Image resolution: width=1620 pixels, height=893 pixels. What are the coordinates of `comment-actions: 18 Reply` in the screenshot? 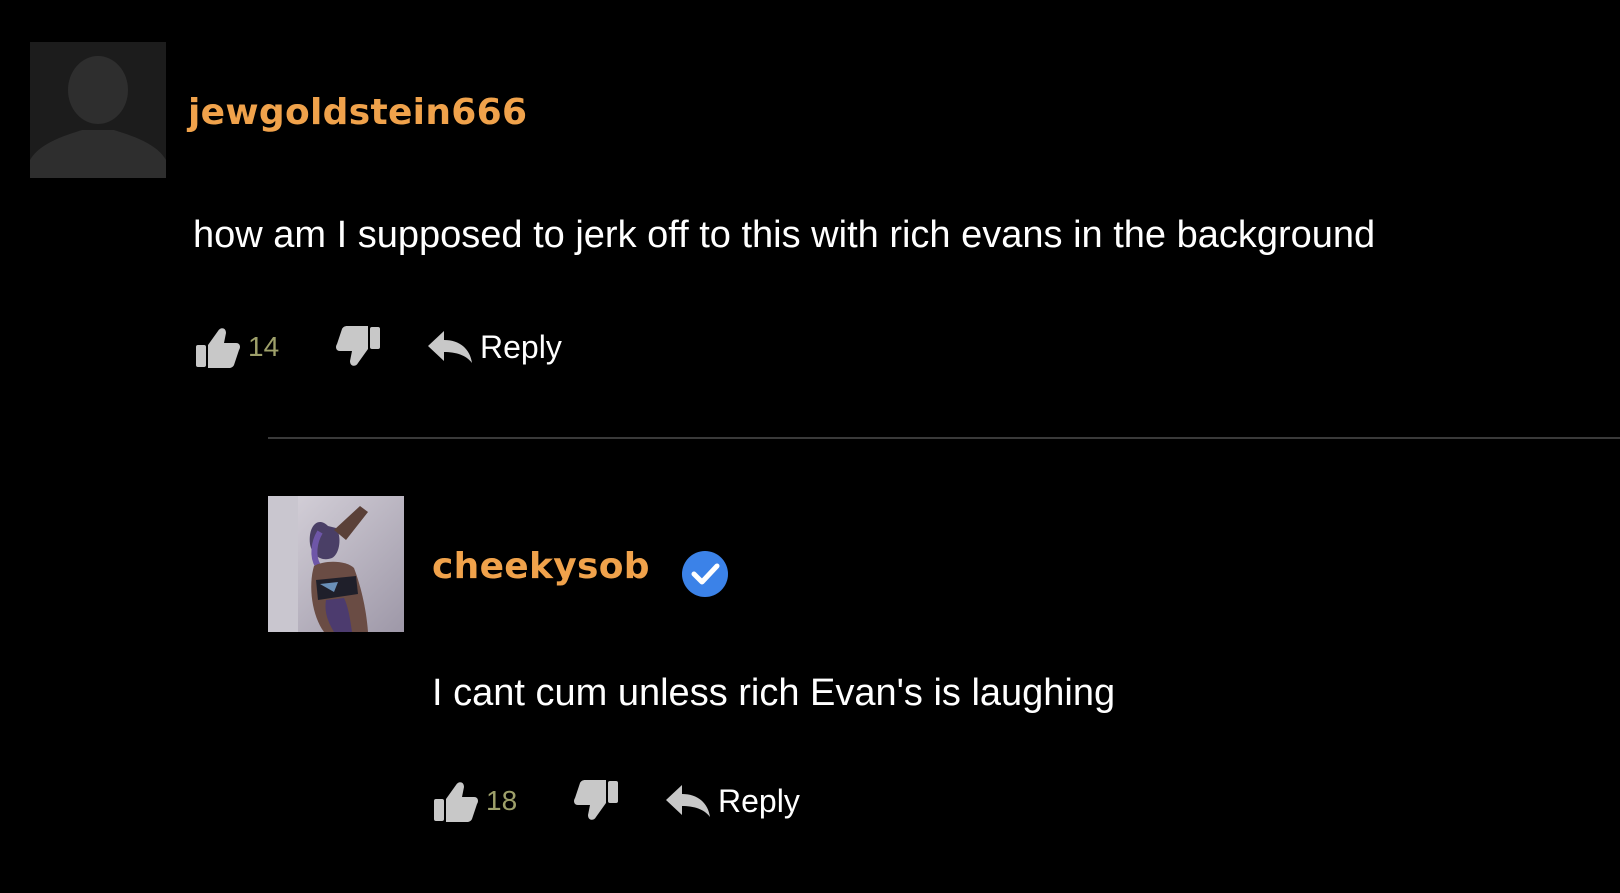 It's located at (616, 801).